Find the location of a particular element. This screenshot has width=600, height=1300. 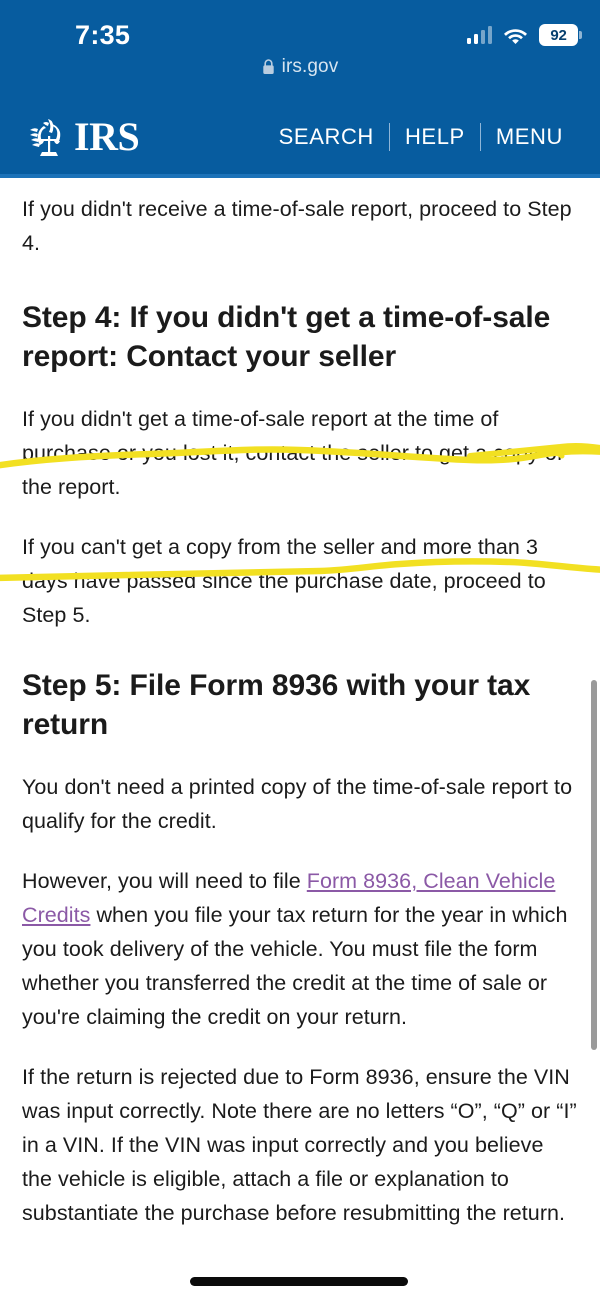

nav-link-search: SEARCH is located at coordinates (326, 137).